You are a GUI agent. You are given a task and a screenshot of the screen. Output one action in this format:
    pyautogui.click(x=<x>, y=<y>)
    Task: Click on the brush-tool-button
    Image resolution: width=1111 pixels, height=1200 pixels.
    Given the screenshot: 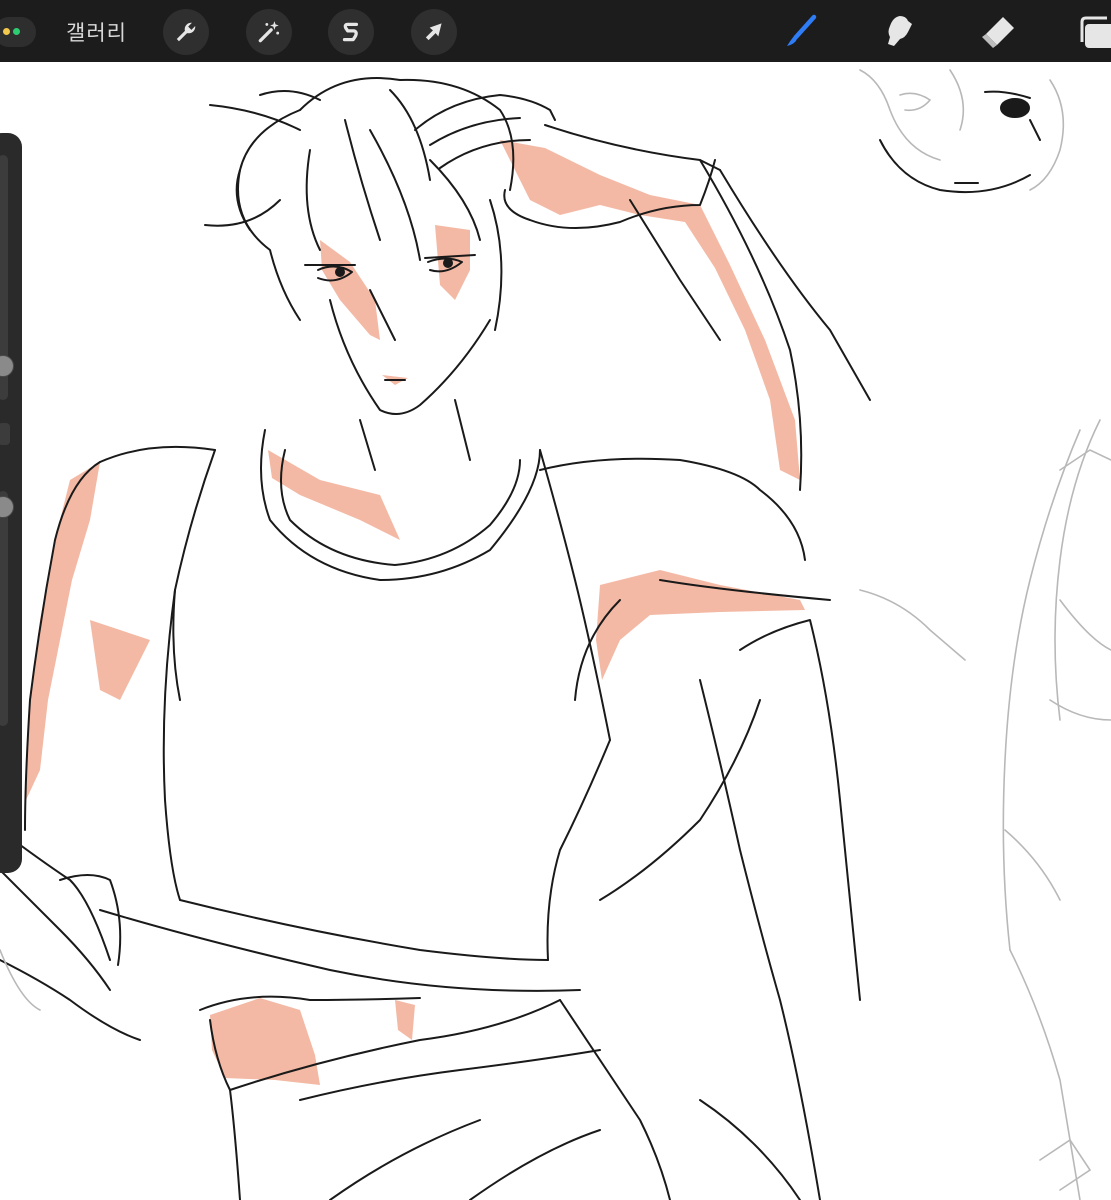 What is the action you would take?
    pyautogui.click(x=801, y=32)
    